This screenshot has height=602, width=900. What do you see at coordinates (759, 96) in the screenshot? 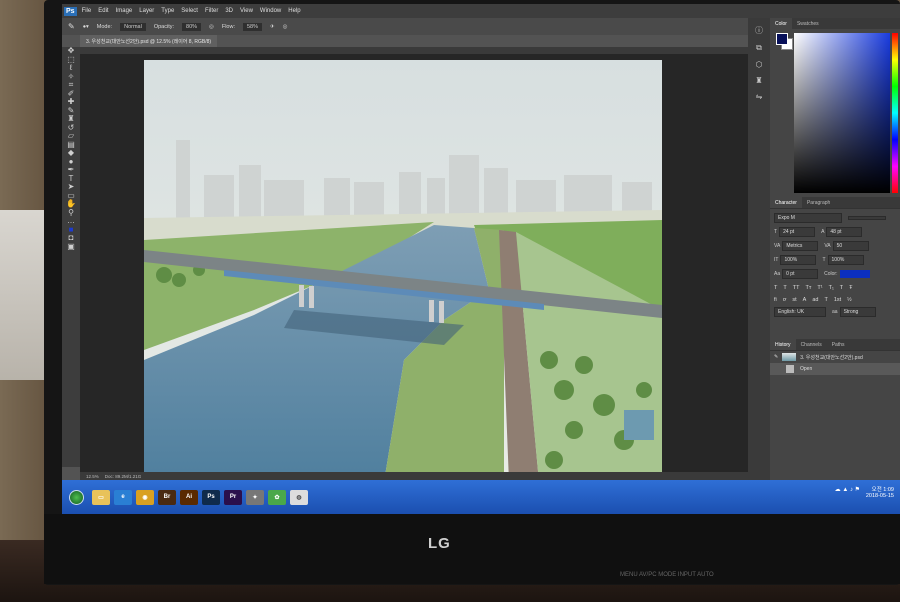
I see `adjustments-icon: ⇋` at bounding box center [759, 96].